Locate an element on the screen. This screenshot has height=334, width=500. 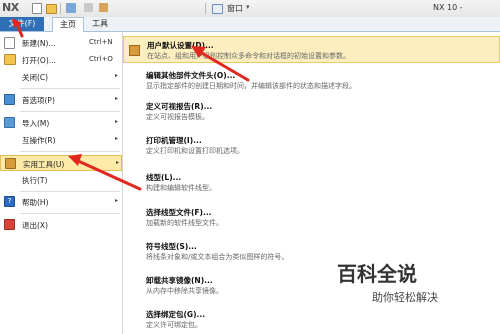
menu-item-exit: 退出(X) is located at coordinates (61, 225).